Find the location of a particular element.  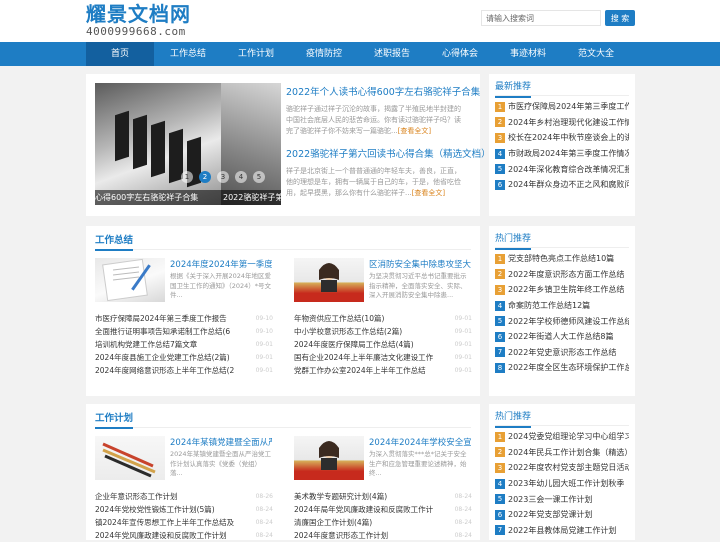

rank-item: 5 2023三会一课工作计划 is located at coordinates (562, 499).